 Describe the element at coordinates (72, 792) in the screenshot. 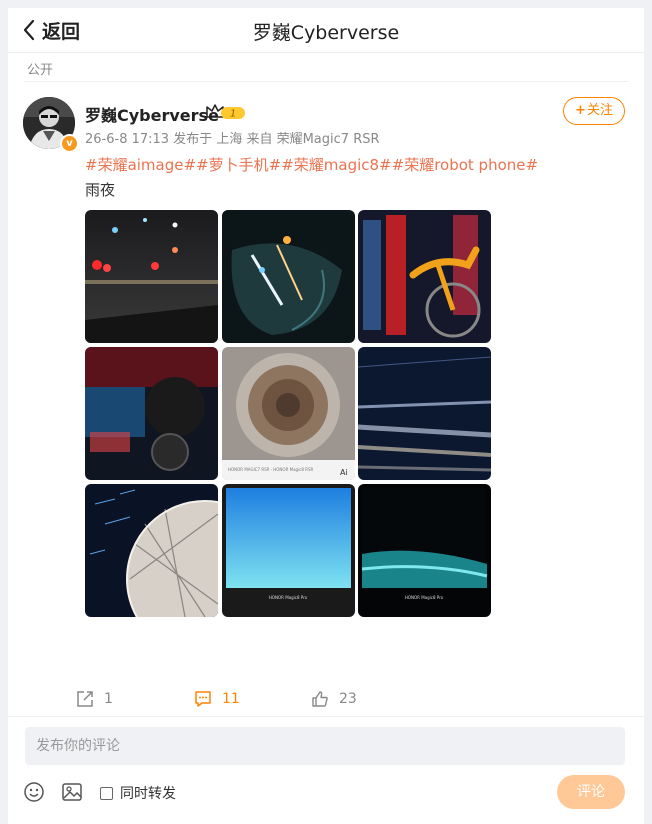

I see `image-icon` at that location.